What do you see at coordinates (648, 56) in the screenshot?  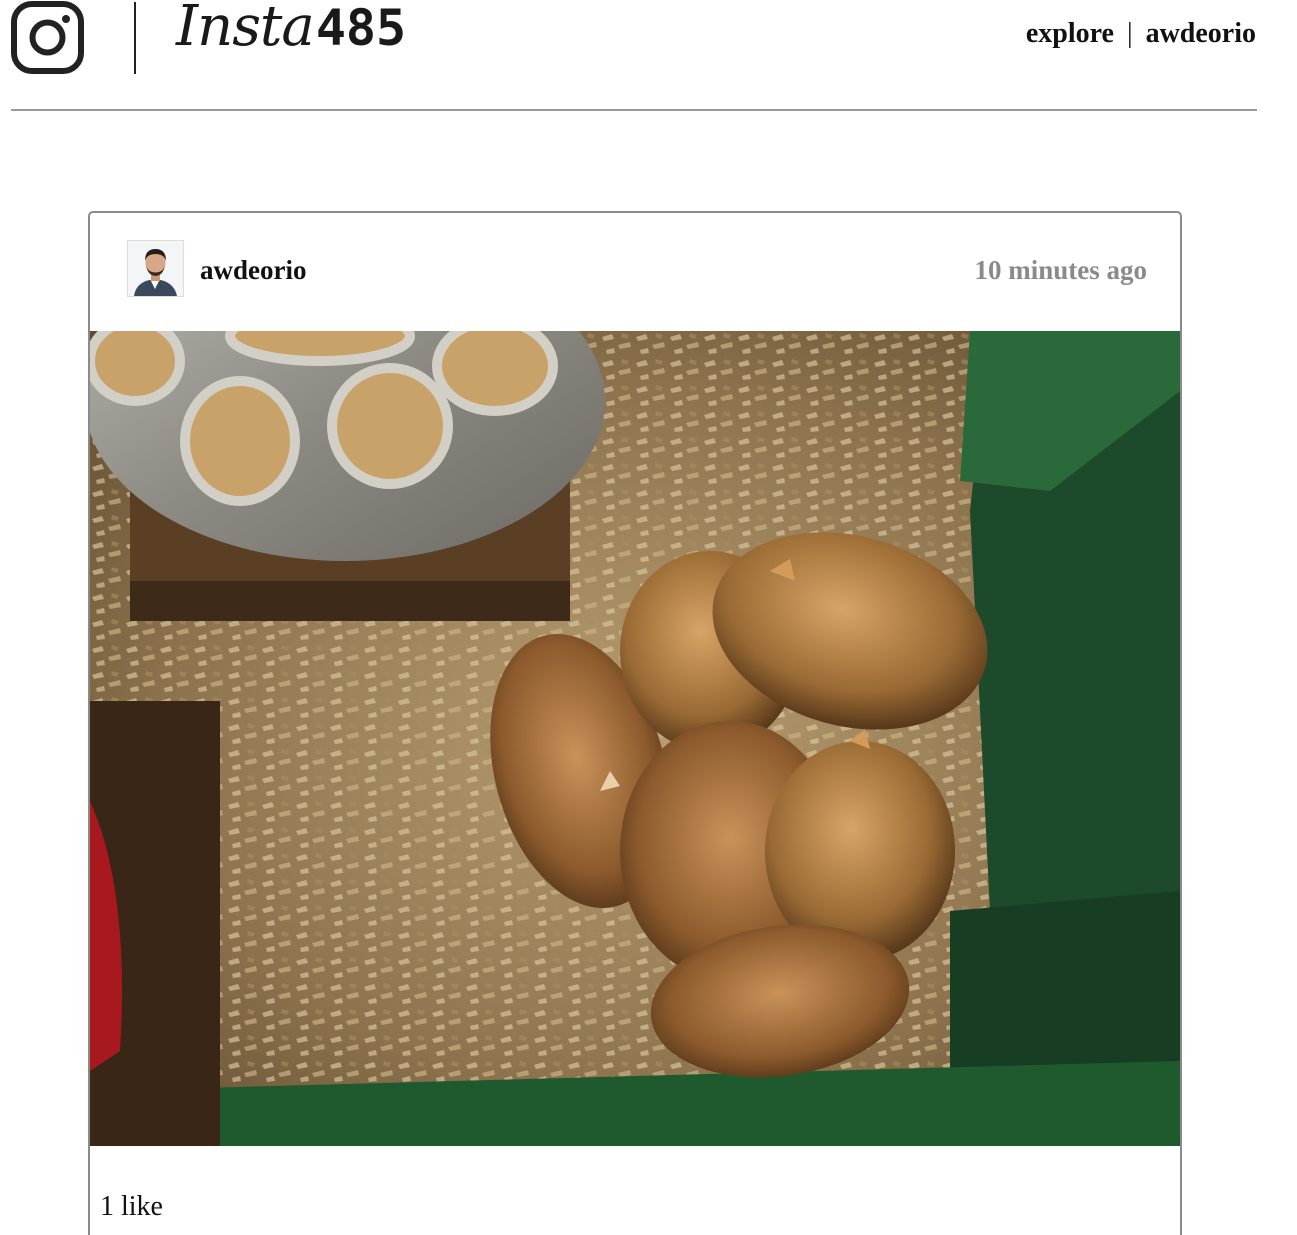 I see `site-header: Insta 485 explore | awdeorio` at bounding box center [648, 56].